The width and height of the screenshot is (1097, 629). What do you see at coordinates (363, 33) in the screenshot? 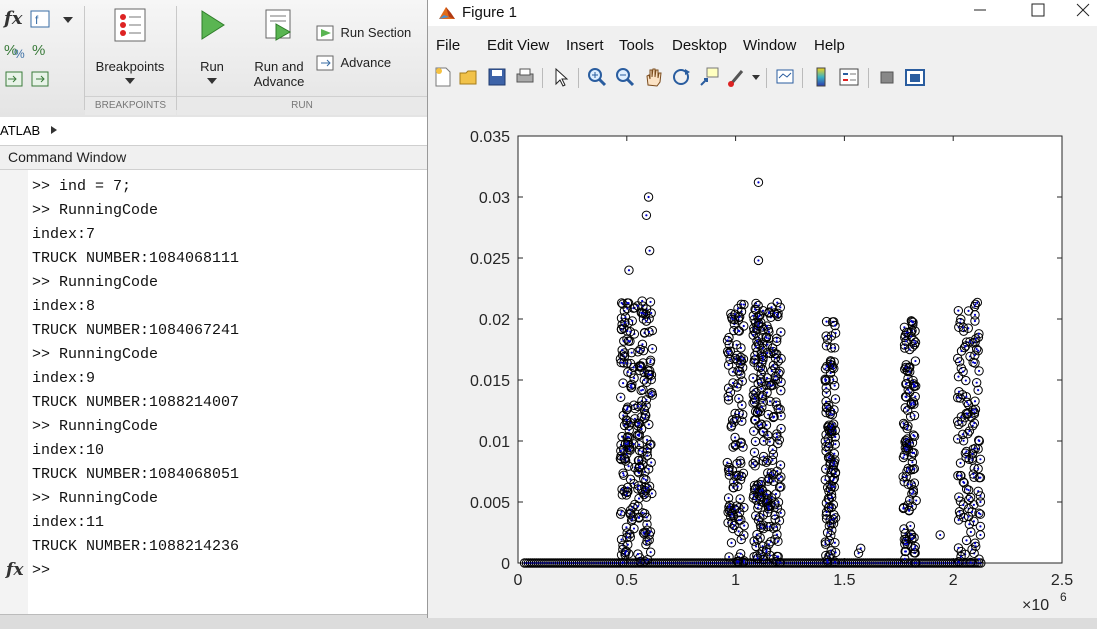
I see `run-section-button: Run Section` at bounding box center [363, 33].